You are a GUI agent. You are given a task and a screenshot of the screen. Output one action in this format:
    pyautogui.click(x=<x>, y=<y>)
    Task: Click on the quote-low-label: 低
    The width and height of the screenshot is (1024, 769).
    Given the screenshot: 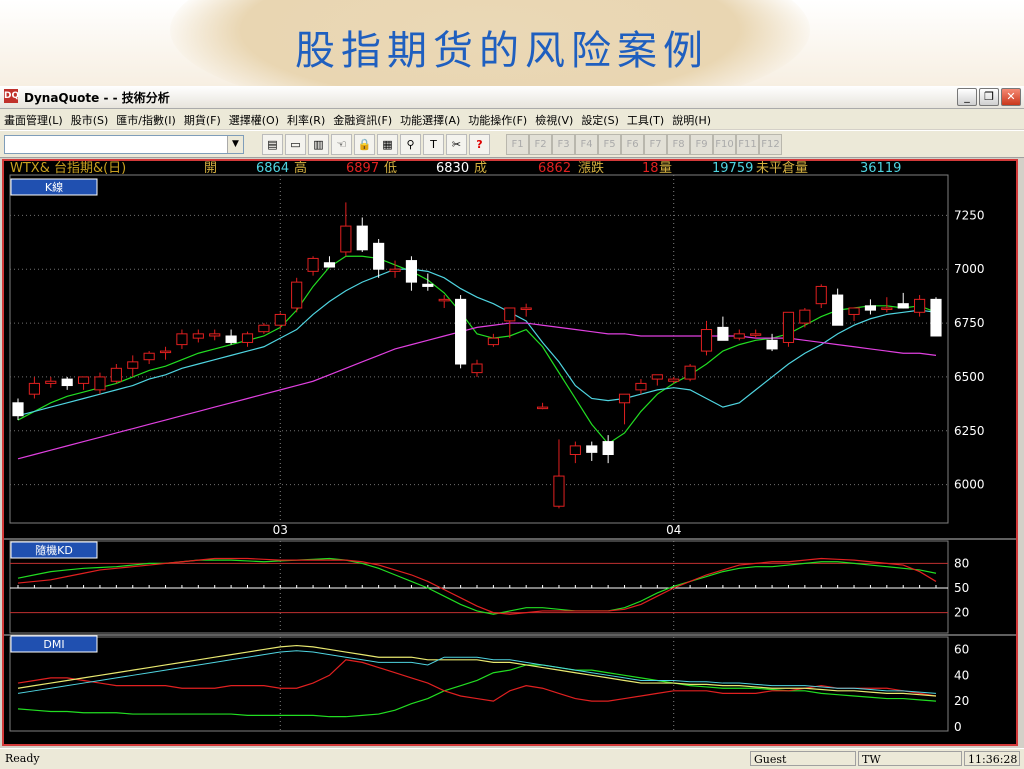 What is the action you would take?
    pyautogui.click(x=390, y=168)
    